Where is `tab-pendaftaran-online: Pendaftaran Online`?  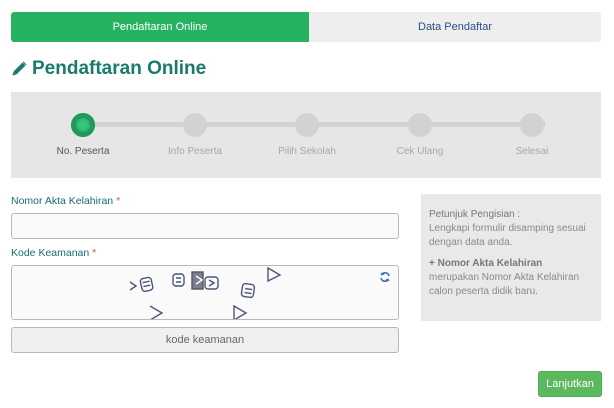
tab-pendaftaran-online: Pendaftaran Online is located at coordinates (160, 27).